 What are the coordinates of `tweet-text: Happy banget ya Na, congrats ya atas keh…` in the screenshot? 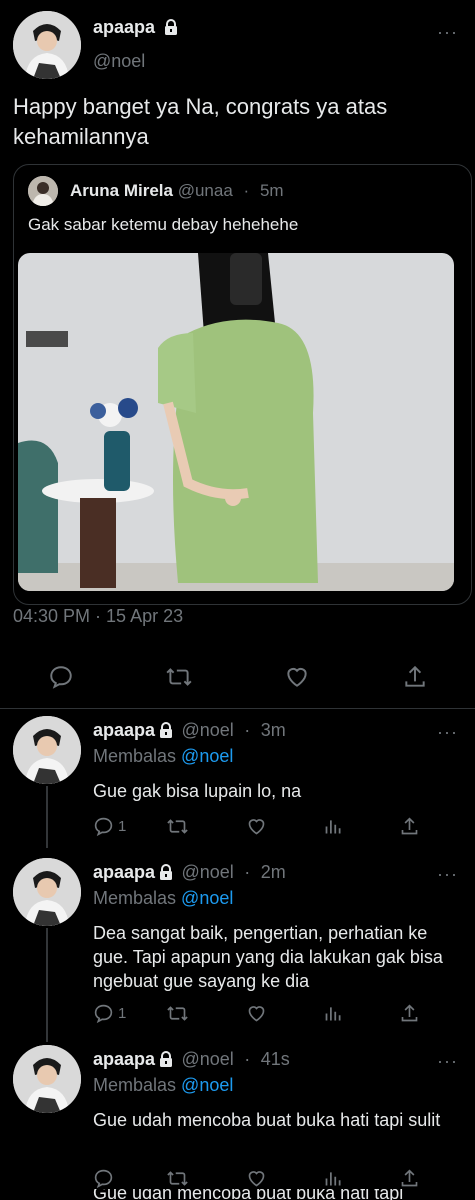 It's located at (200, 121).